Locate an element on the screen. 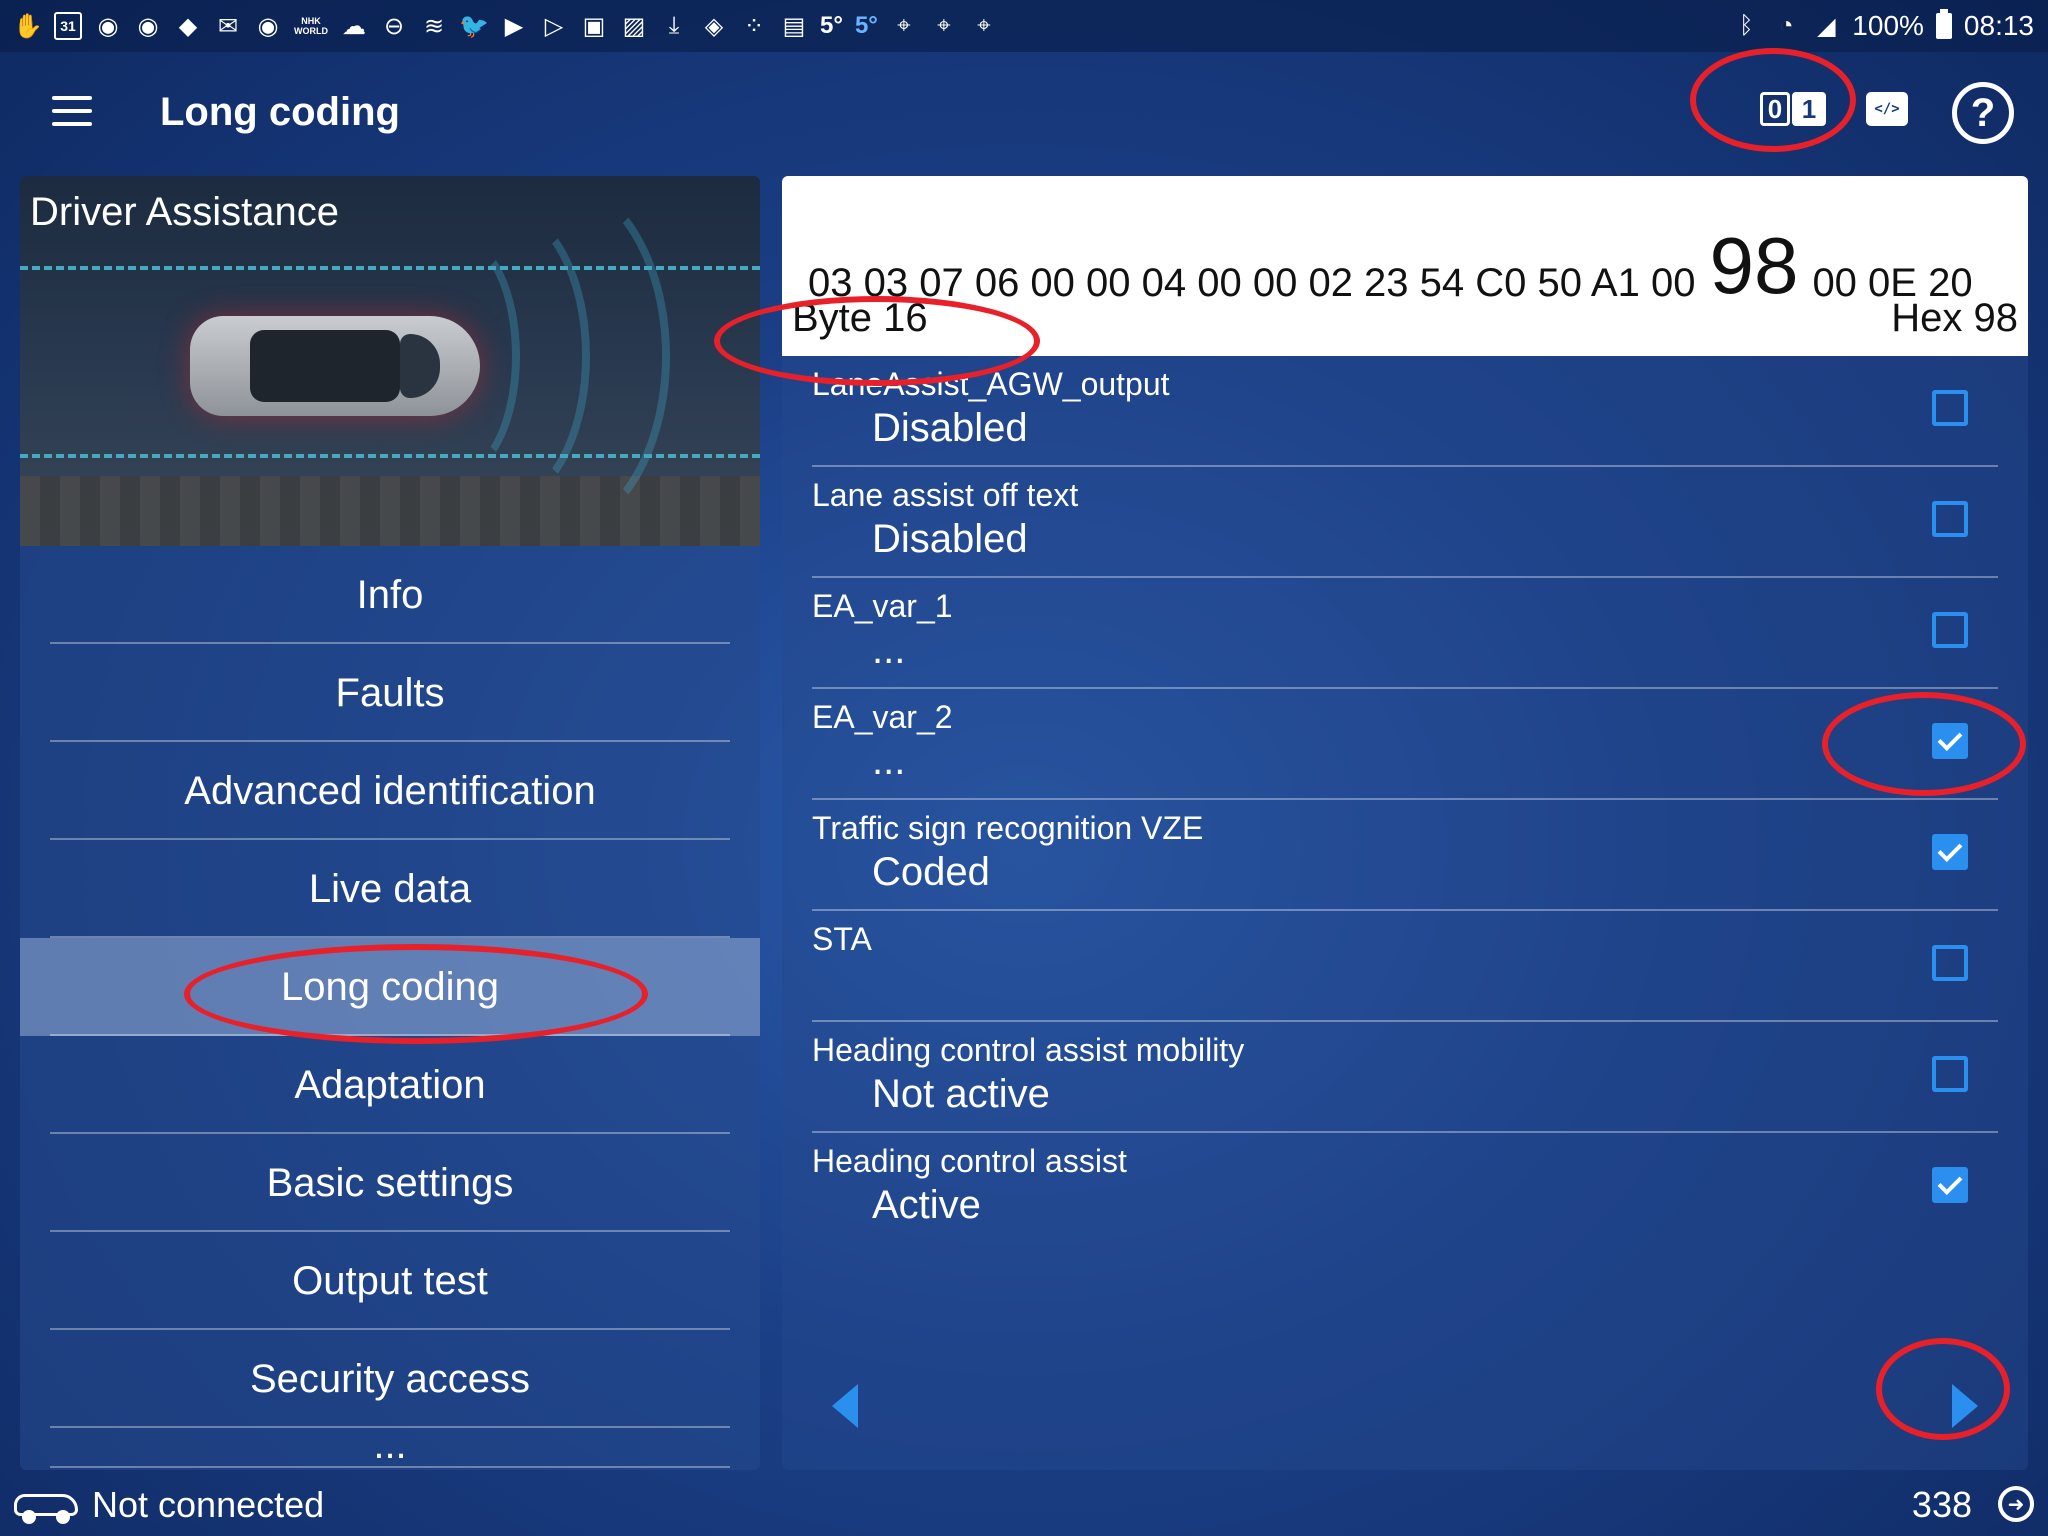 The height and width of the screenshot is (1536, 2048). setting-row: Traffic sign recognition VZE Coded is located at coordinates (1405, 855).